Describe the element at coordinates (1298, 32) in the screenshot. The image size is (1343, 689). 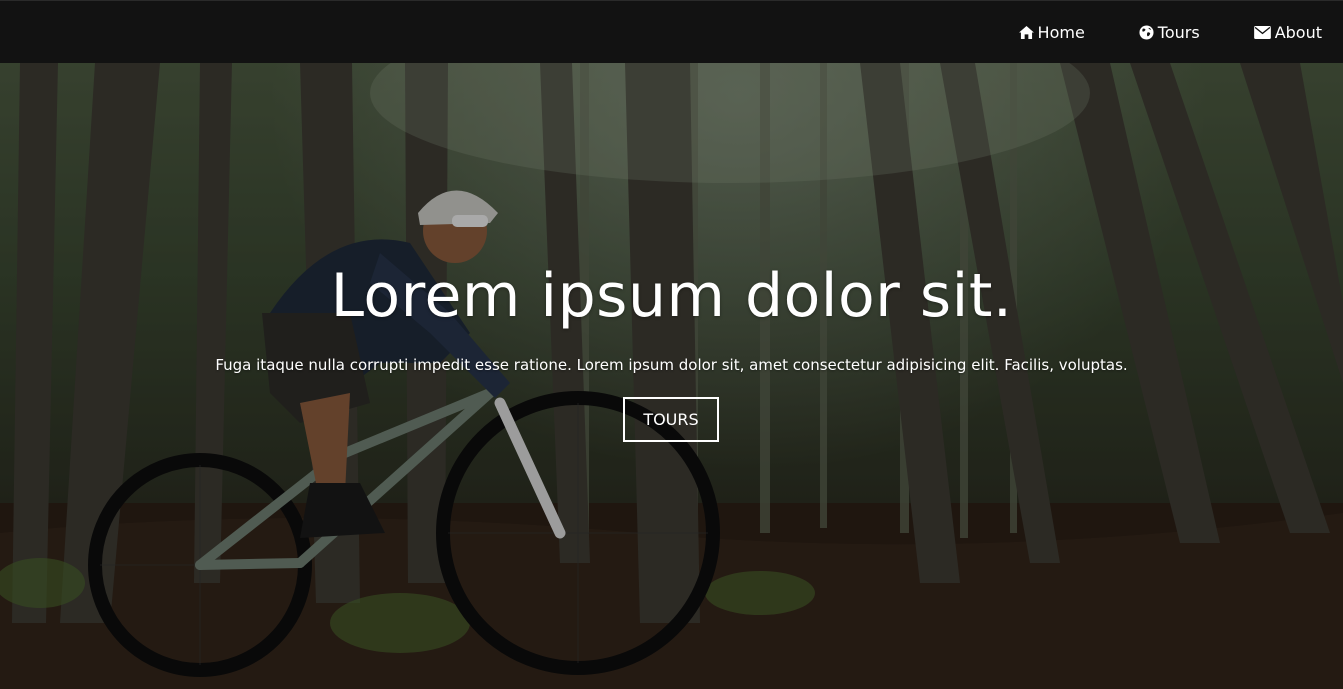
I see `nav-about-label: About` at that location.